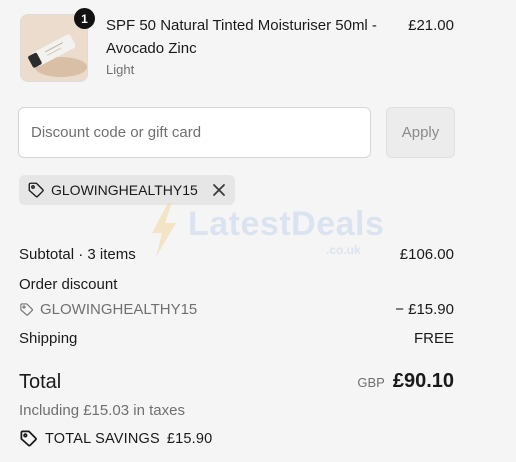  Describe the element at coordinates (40, 382) in the screenshot. I see `total-label: Total` at that location.